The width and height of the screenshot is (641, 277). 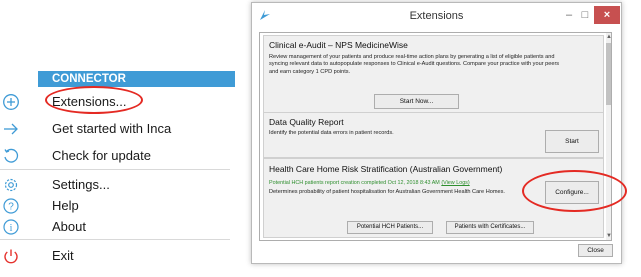 What do you see at coordinates (455, 183) in the screenshot?
I see `view-logs-link: (View Logs)` at bounding box center [455, 183].